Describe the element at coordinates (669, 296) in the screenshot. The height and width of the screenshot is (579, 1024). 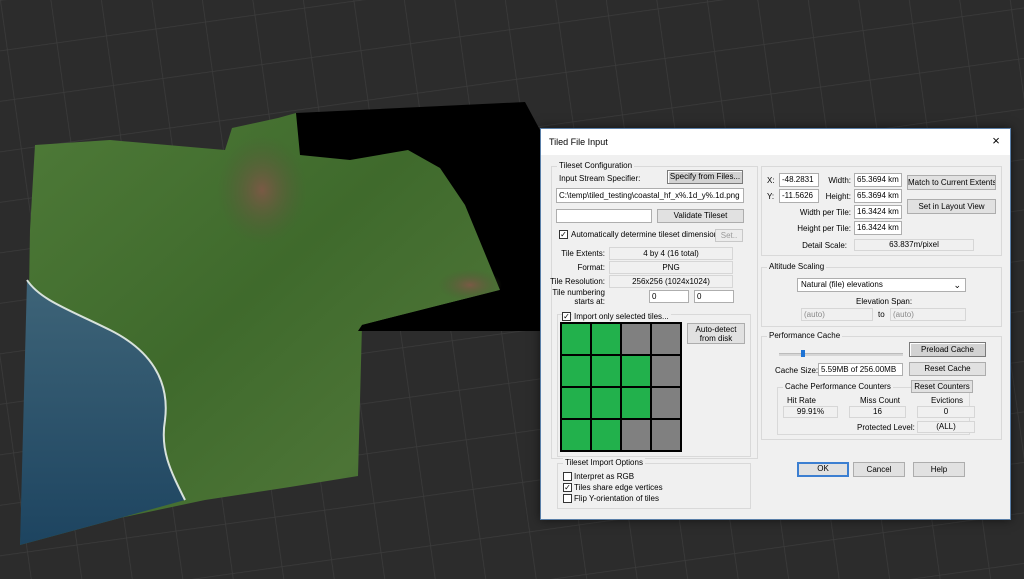
I see `tile-numbering-x-field: 0` at that location.